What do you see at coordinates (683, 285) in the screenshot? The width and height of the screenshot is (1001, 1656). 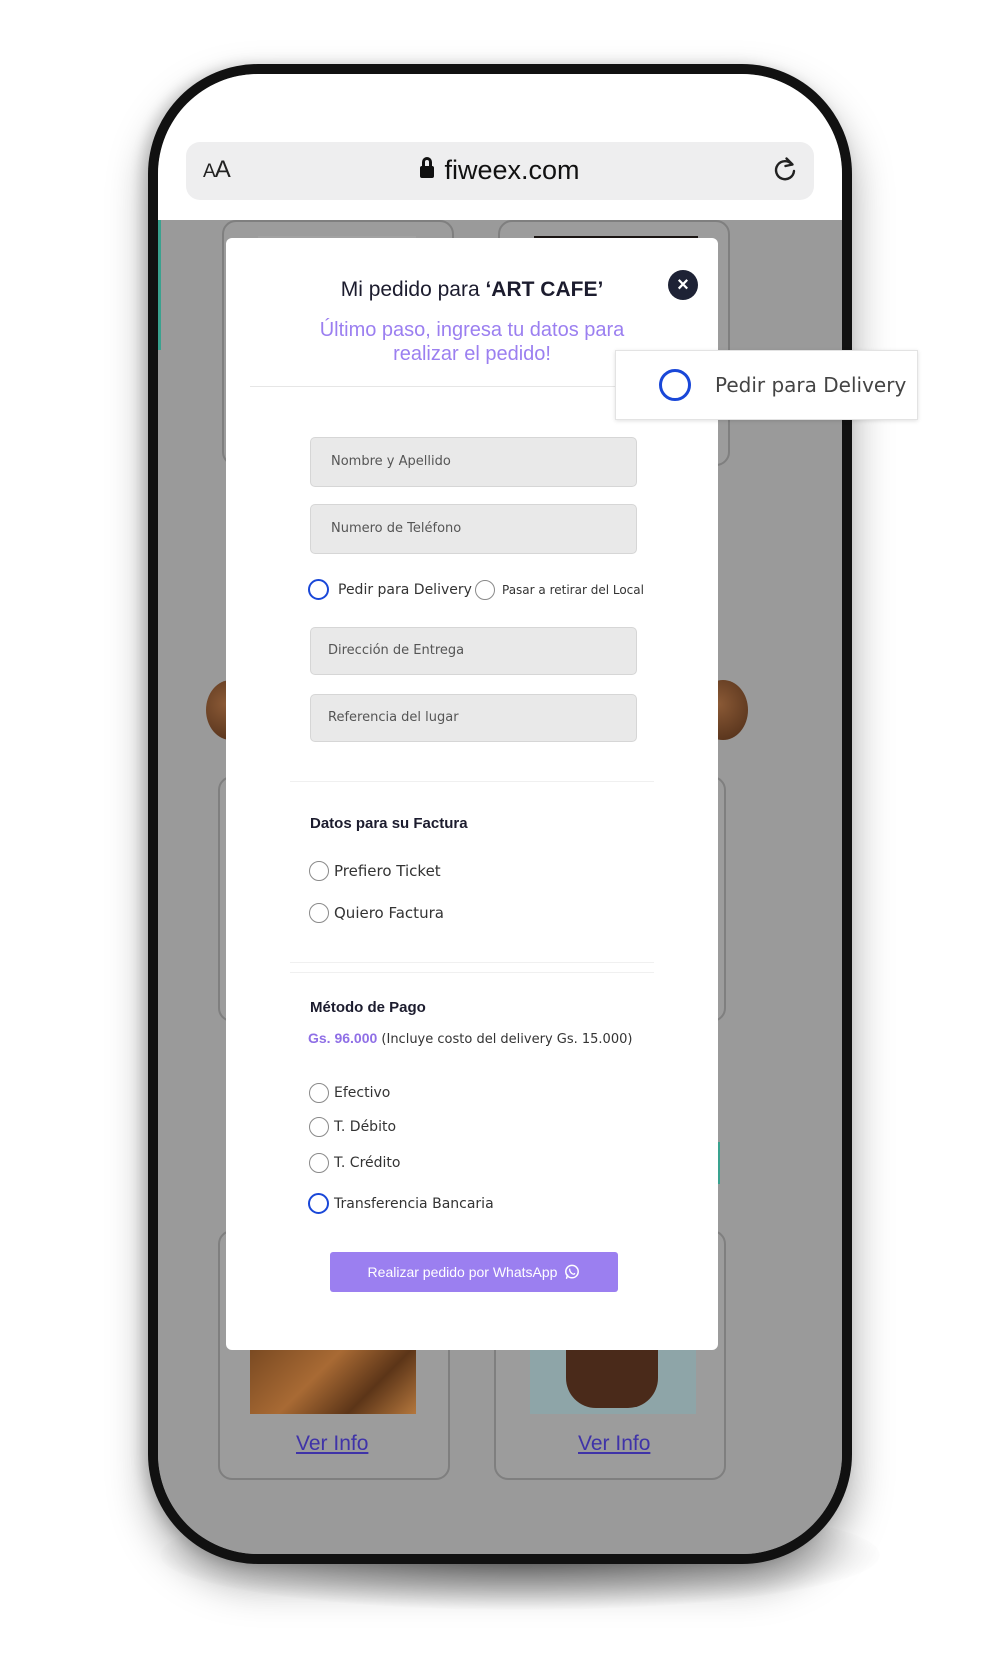 I see `close-button: ×` at bounding box center [683, 285].